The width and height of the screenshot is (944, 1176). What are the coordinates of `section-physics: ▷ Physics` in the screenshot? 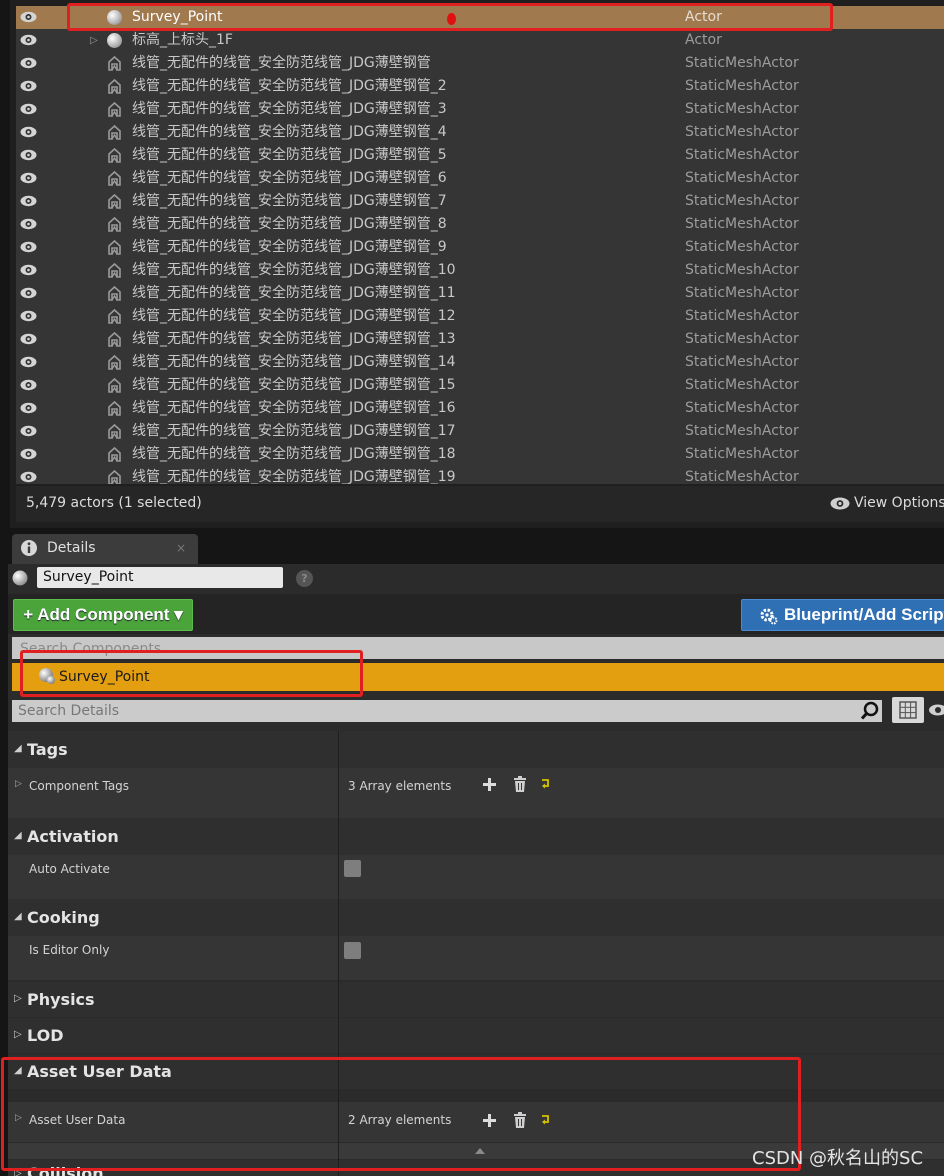 It's located at (476, 999).